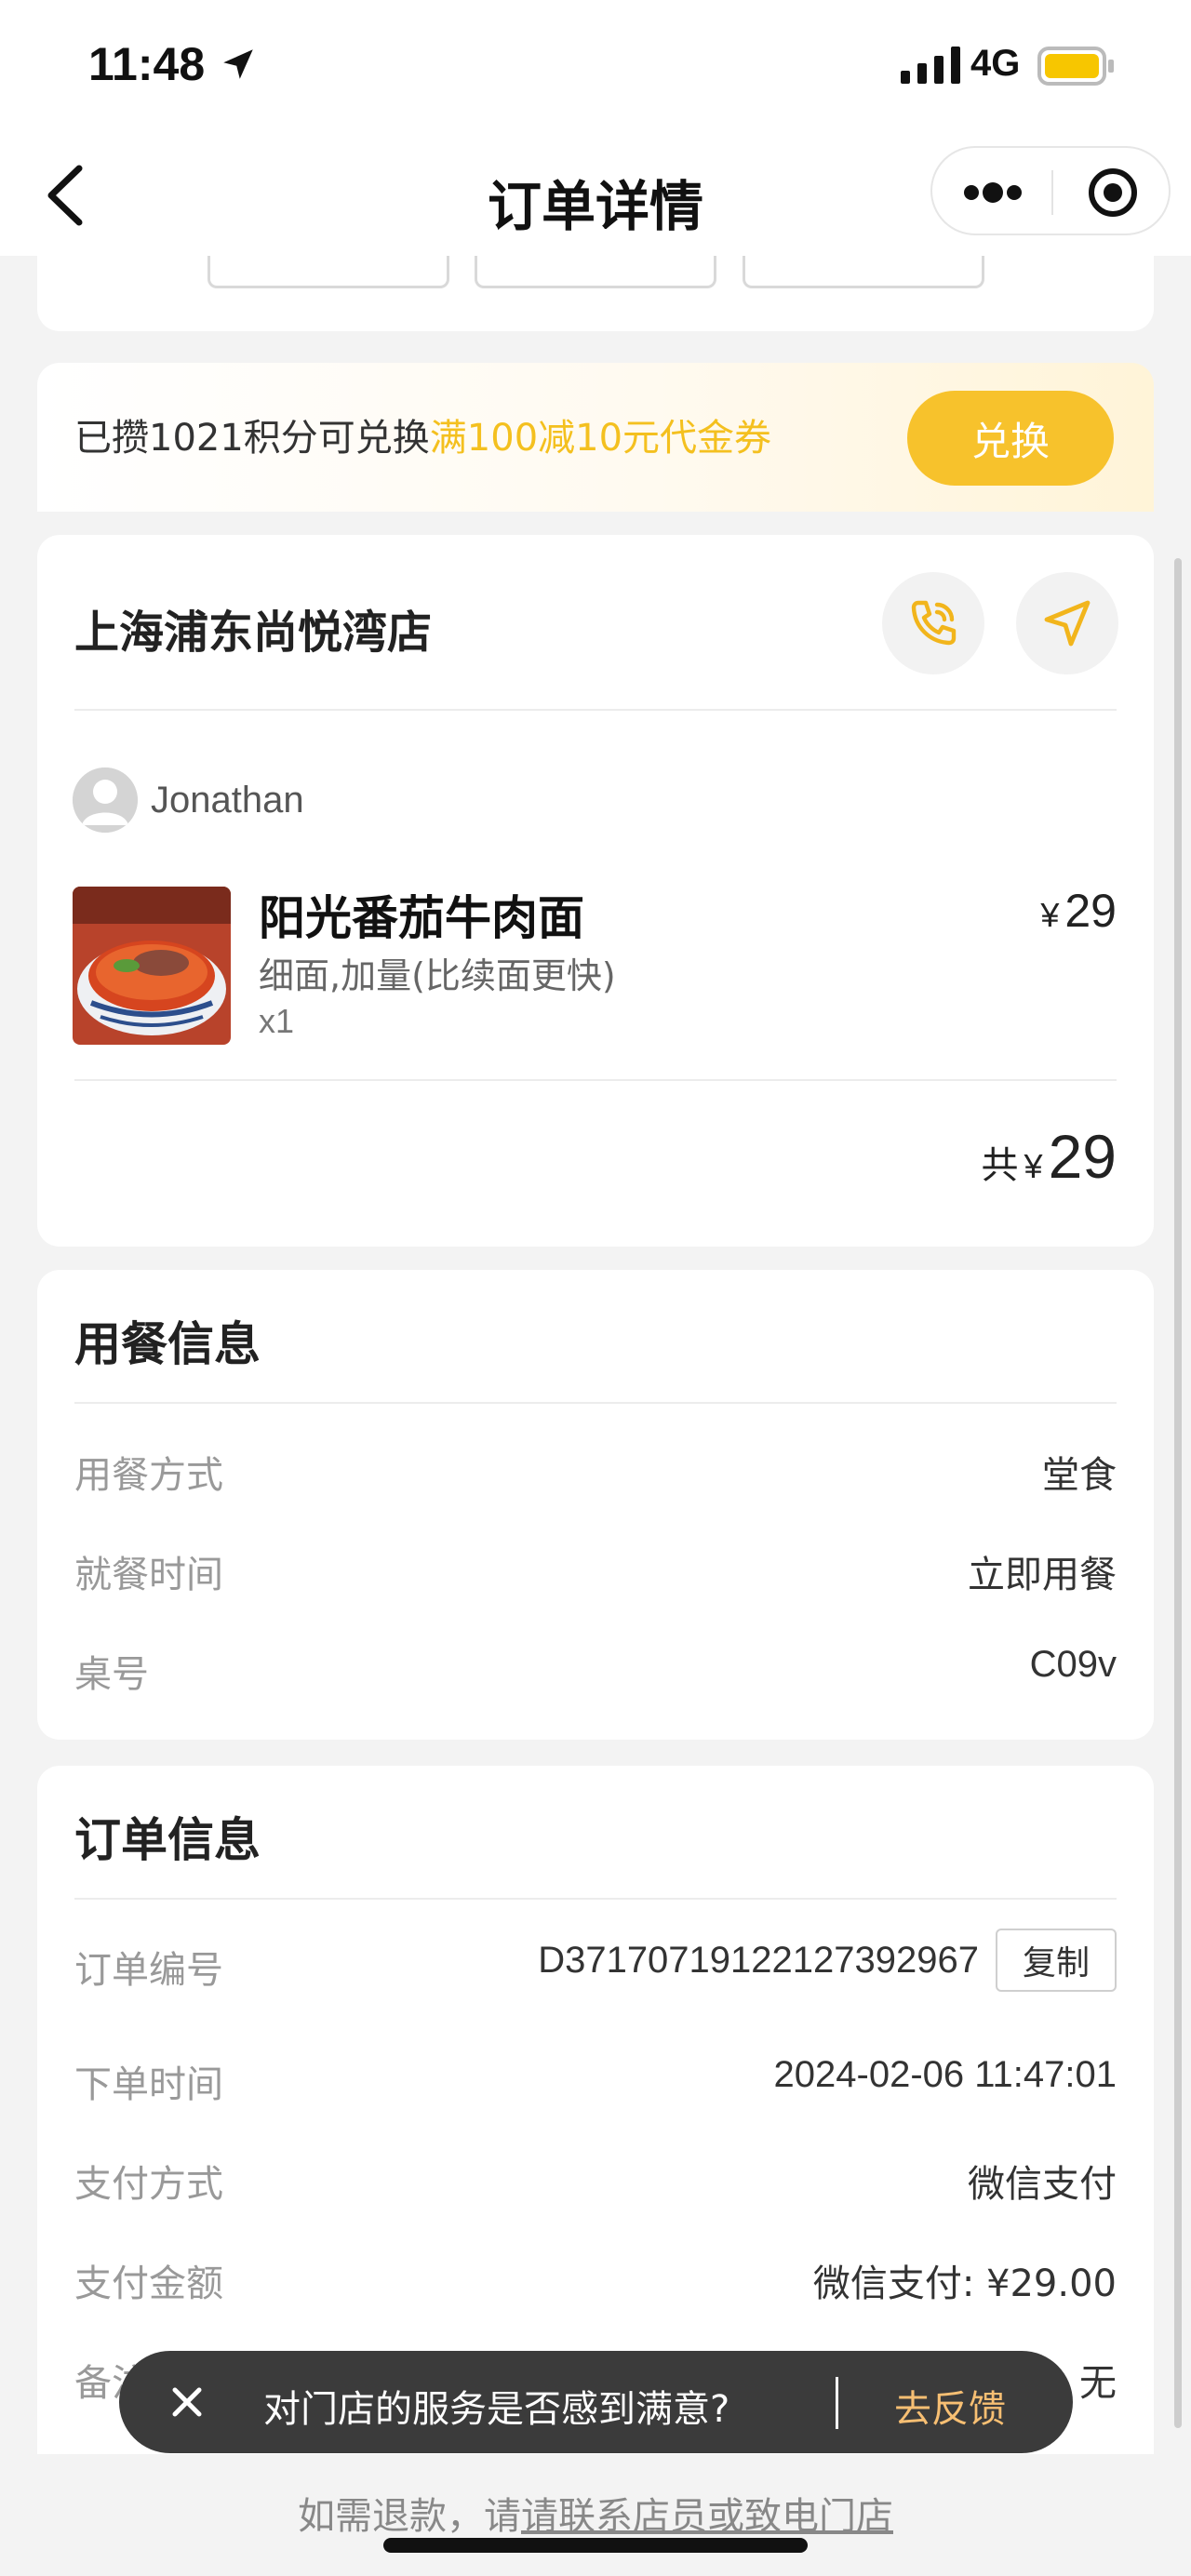  I want to click on navigate-store-button, so click(1067, 623).